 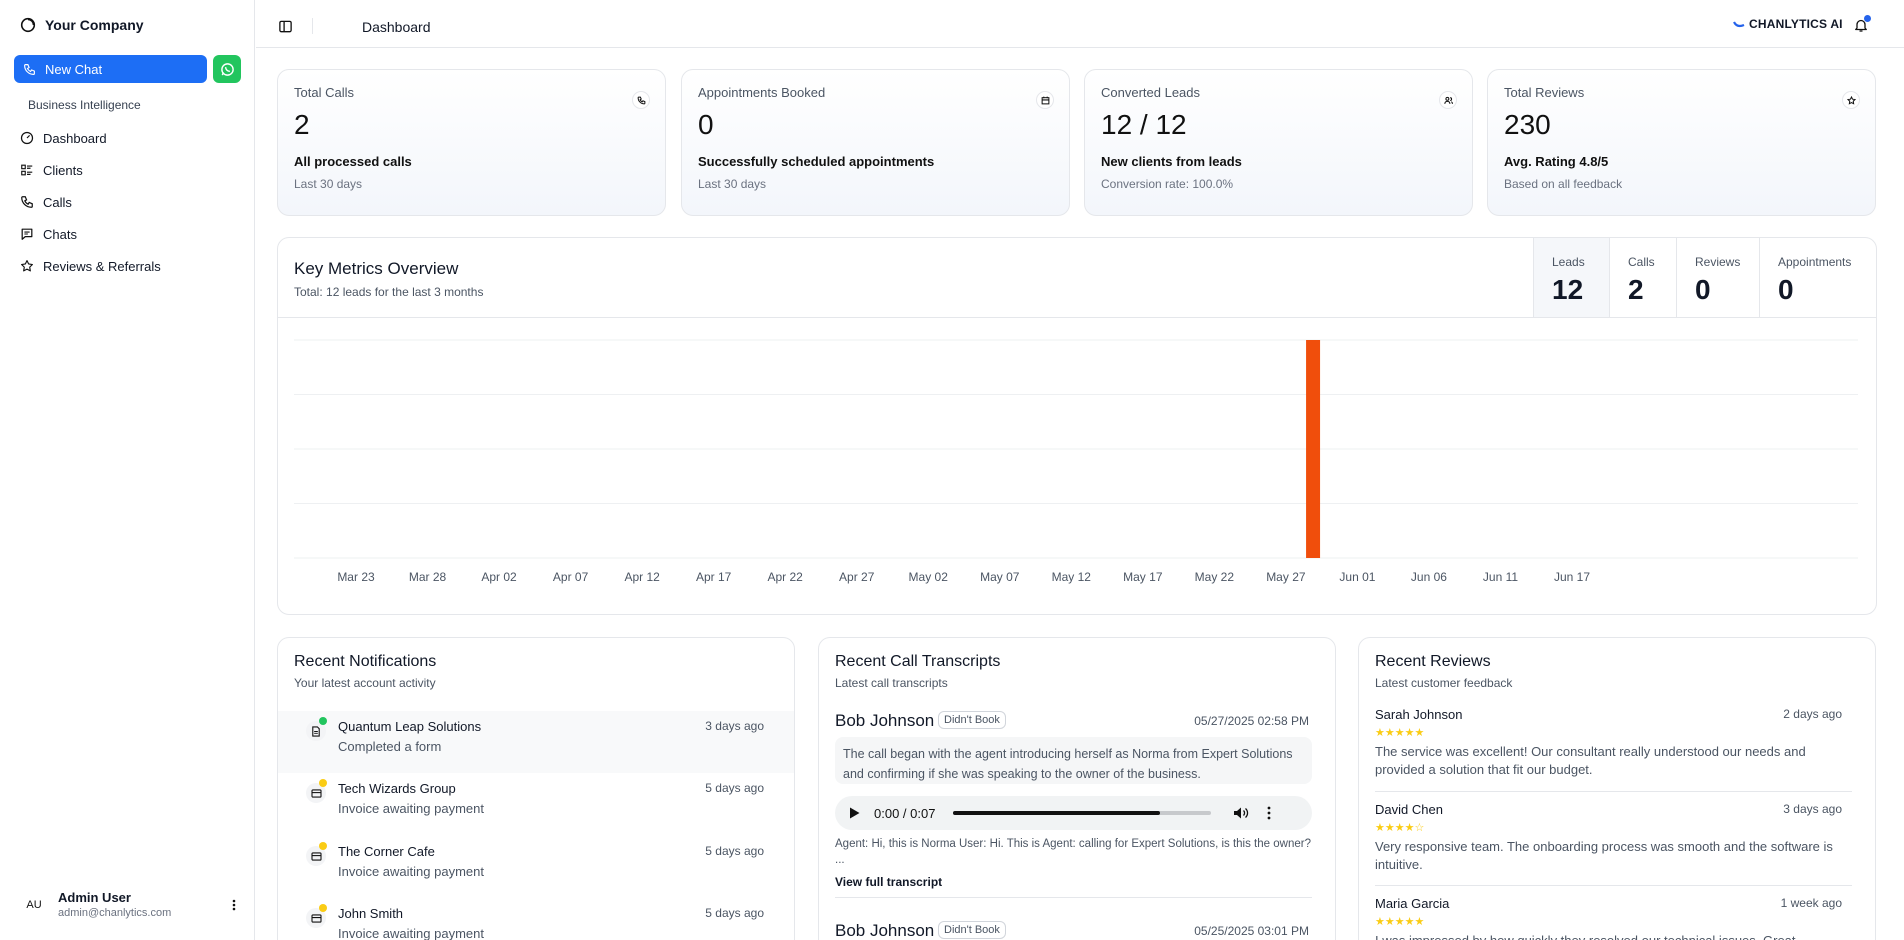 What do you see at coordinates (110, 69) in the screenshot?
I see `new-chat-button: New Chat` at bounding box center [110, 69].